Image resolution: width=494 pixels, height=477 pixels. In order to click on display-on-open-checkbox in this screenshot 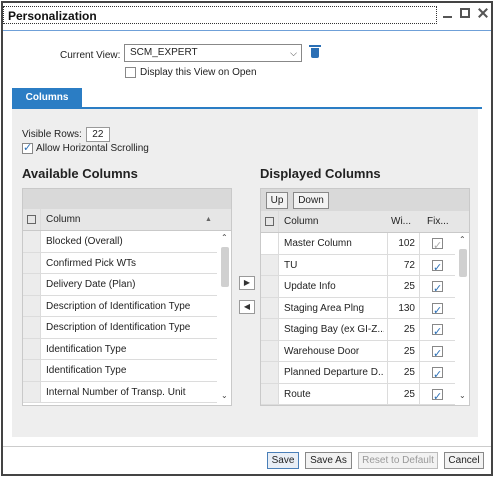, I will do `click(130, 72)`.